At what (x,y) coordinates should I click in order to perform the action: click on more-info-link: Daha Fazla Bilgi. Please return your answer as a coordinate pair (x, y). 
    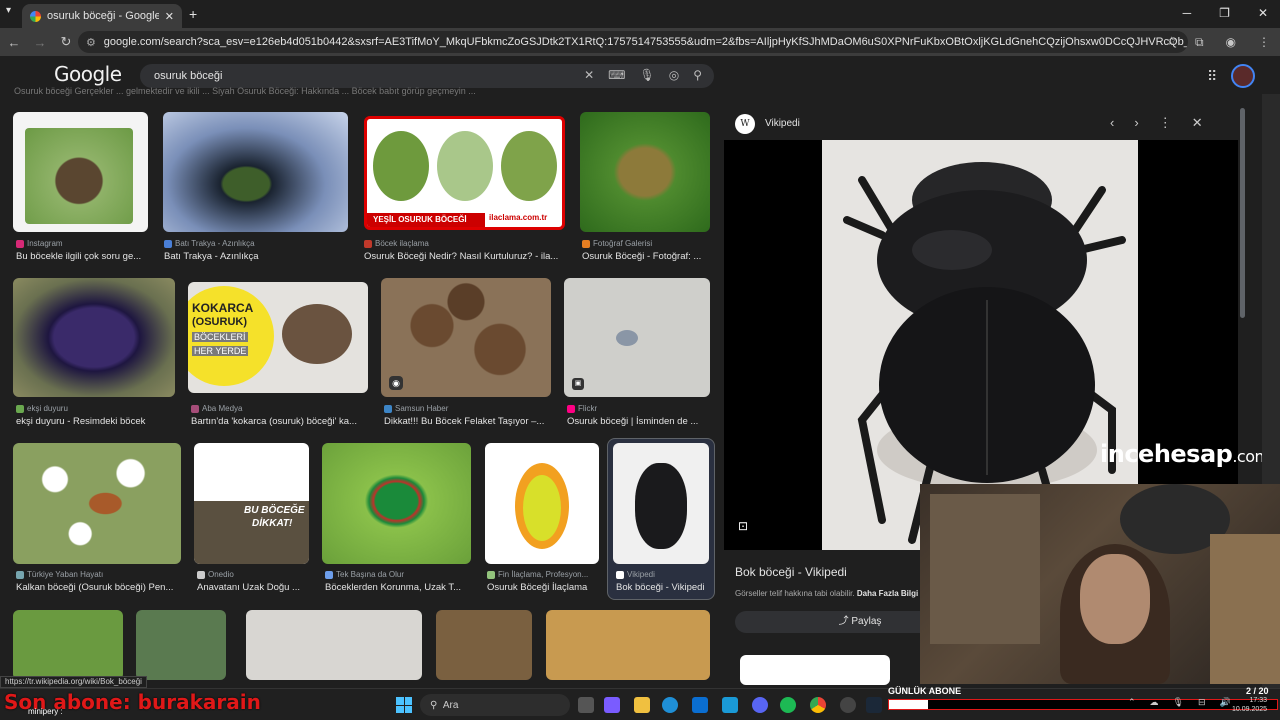
    Looking at the image, I should click on (887, 593).